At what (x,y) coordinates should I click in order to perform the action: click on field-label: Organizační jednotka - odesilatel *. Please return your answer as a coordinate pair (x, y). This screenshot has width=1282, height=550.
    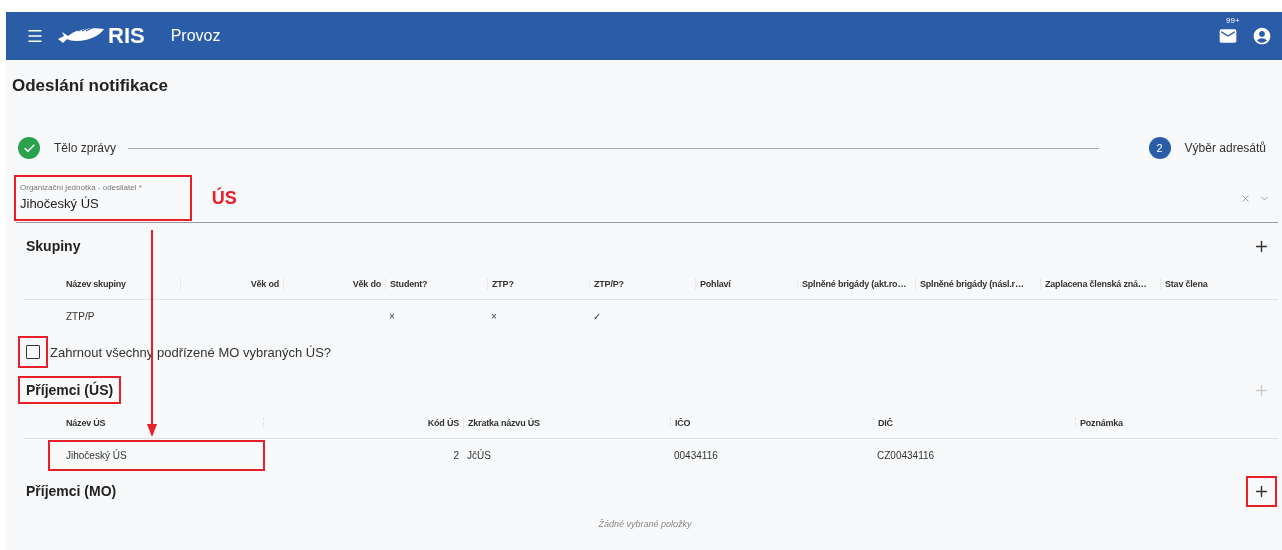
    Looking at the image, I should click on (81, 187).